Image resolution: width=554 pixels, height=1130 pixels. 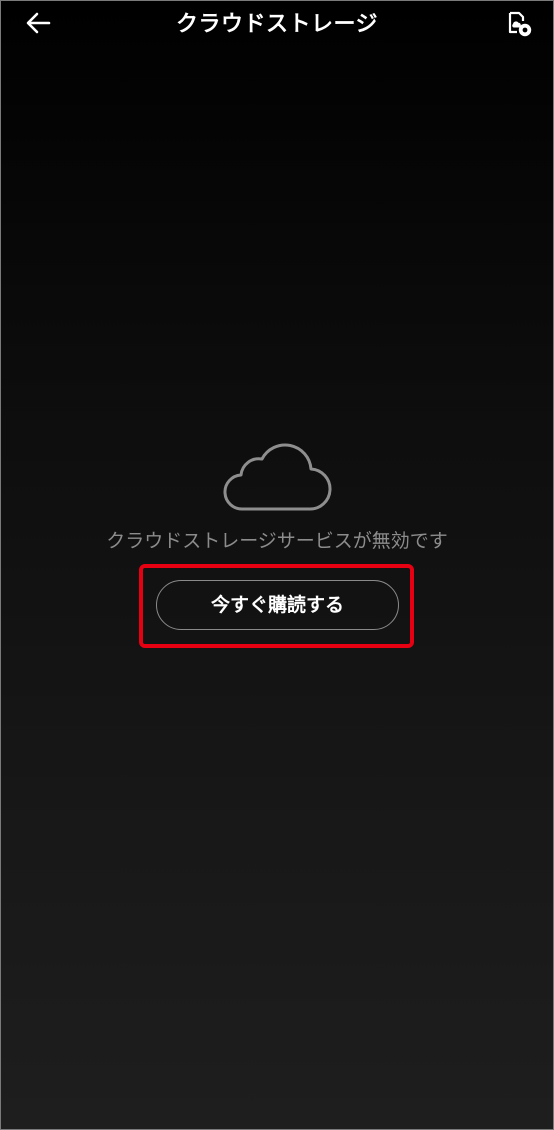 I want to click on back-button, so click(x=38, y=25).